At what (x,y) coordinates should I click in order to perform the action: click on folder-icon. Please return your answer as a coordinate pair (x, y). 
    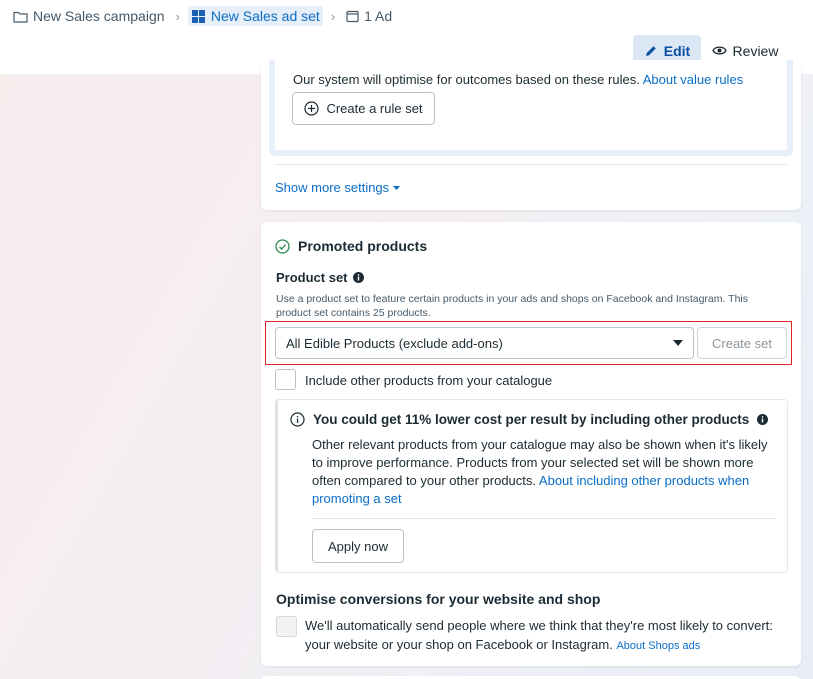
    Looking at the image, I should click on (20, 16).